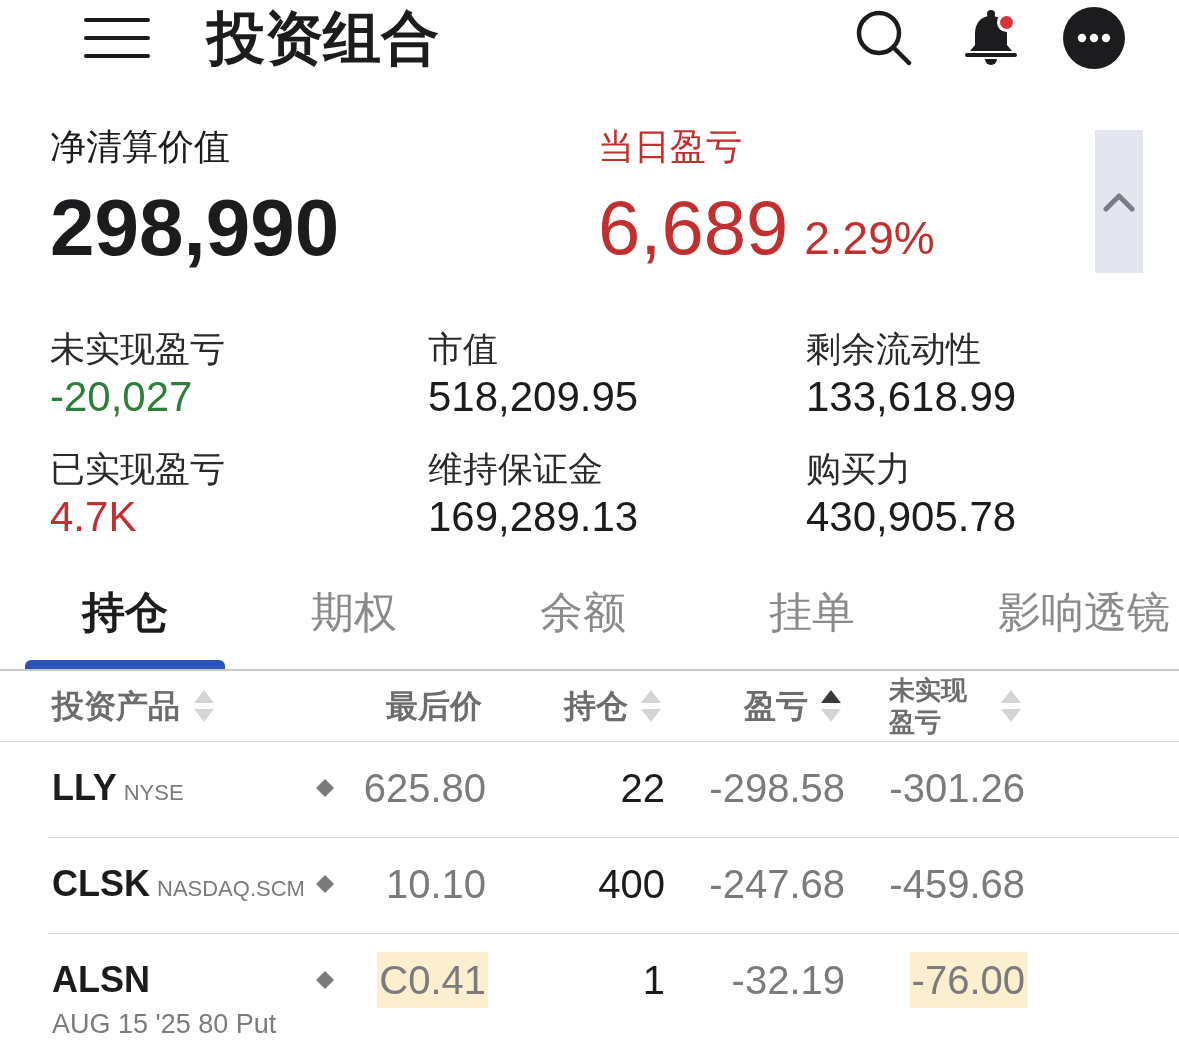  I want to click on net-liquidation-value: 298,990, so click(195, 228).